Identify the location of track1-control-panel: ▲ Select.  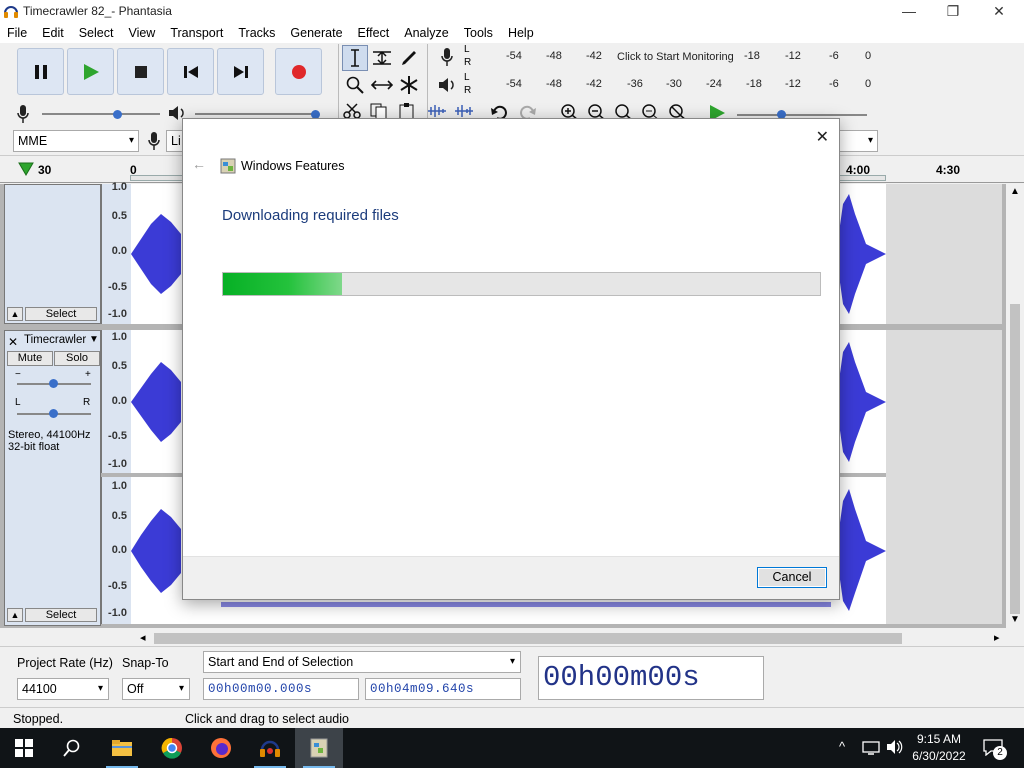
(52, 254).